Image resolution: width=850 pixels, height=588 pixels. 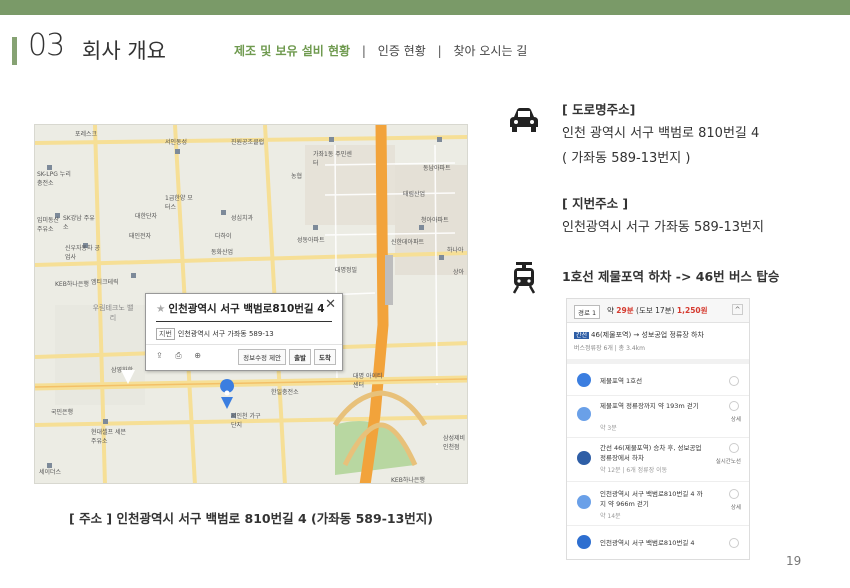 What do you see at coordinates (46, 45) in the screenshot?
I see `section-number: 03` at bounding box center [46, 45].